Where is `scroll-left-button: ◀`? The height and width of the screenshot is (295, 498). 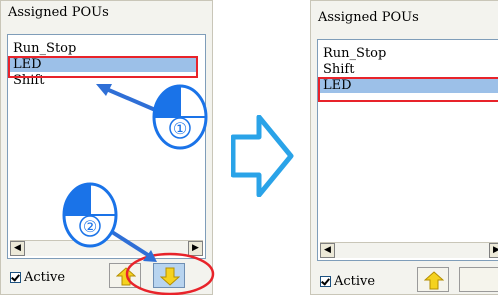
scroll-left-button: ◀ is located at coordinates (327, 250).